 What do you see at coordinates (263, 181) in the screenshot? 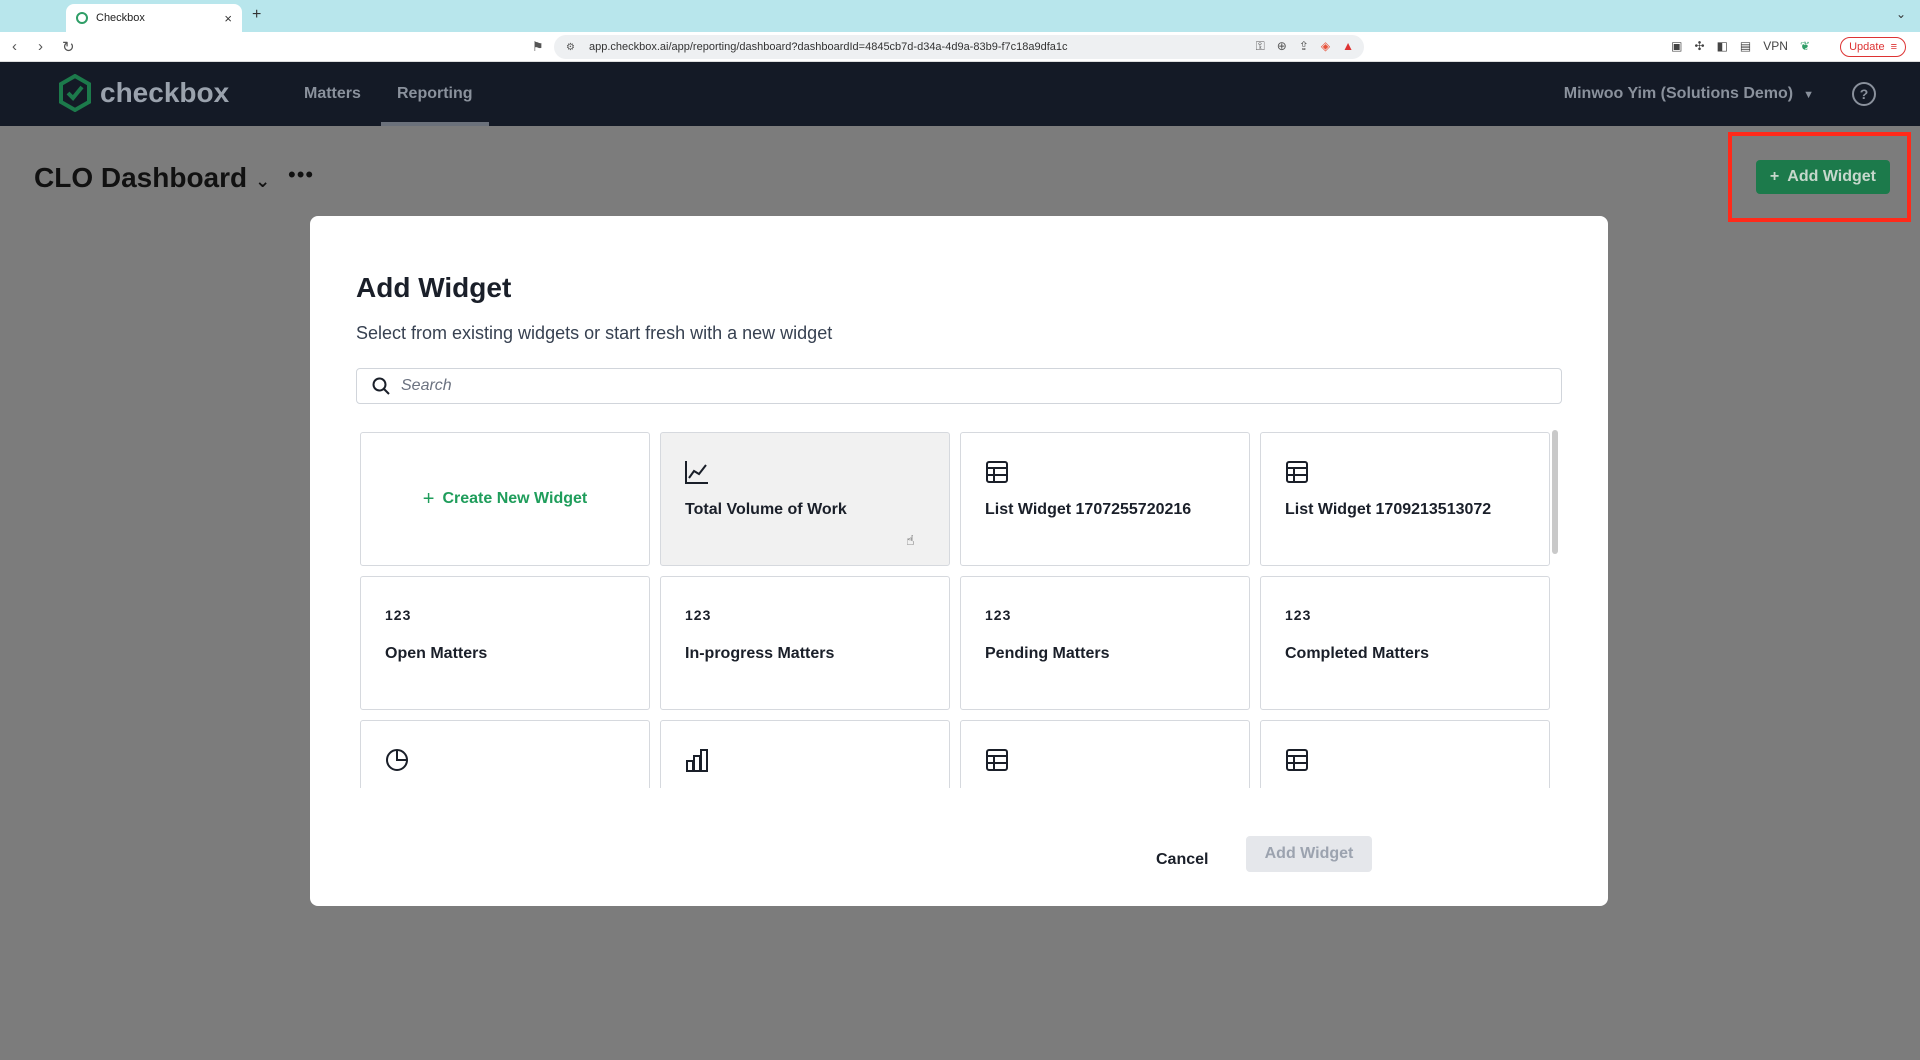
I see `chevron-down-icon: ⌄` at bounding box center [263, 181].